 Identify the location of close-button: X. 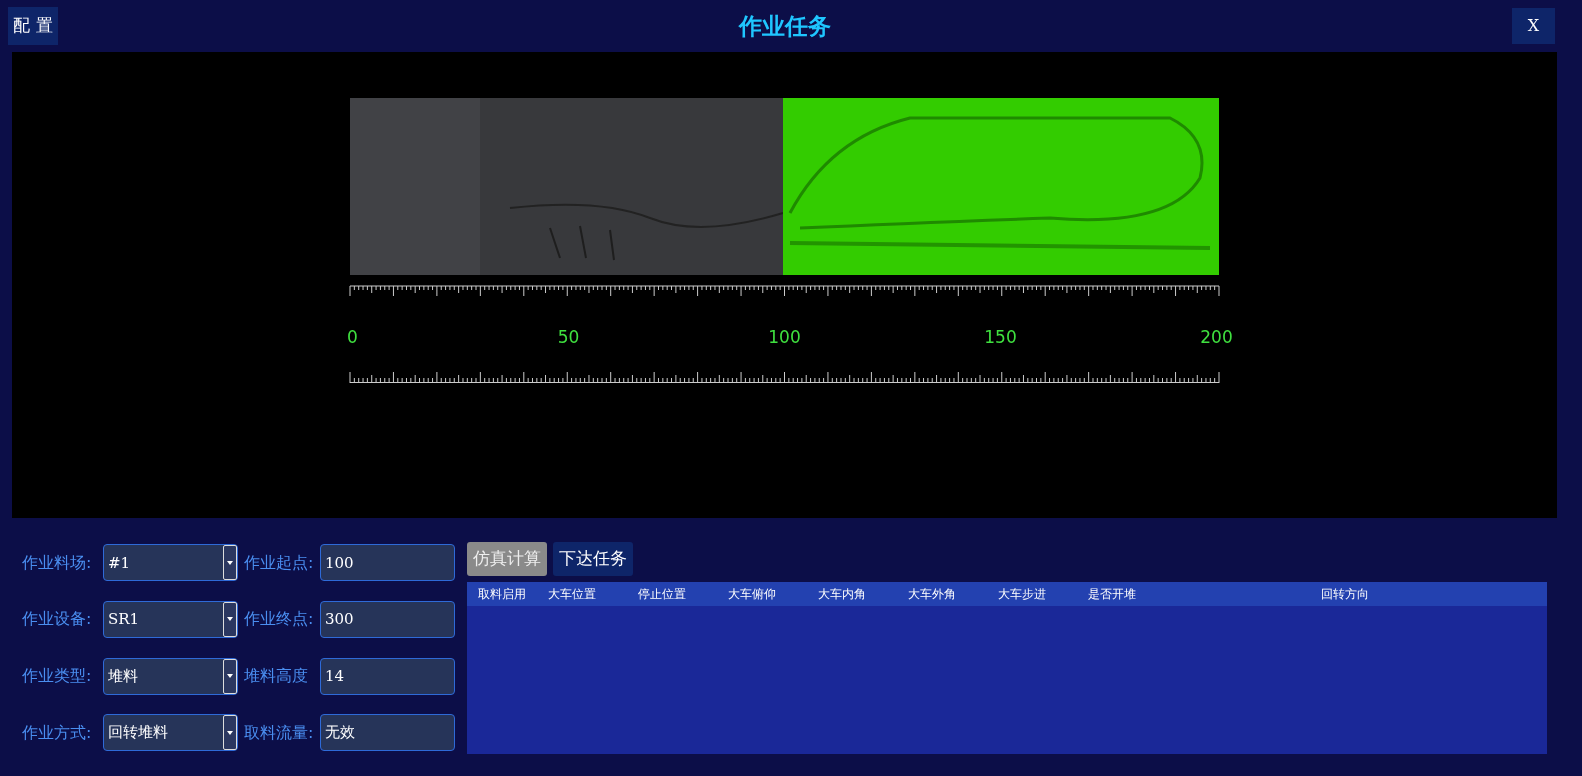
(1533, 26).